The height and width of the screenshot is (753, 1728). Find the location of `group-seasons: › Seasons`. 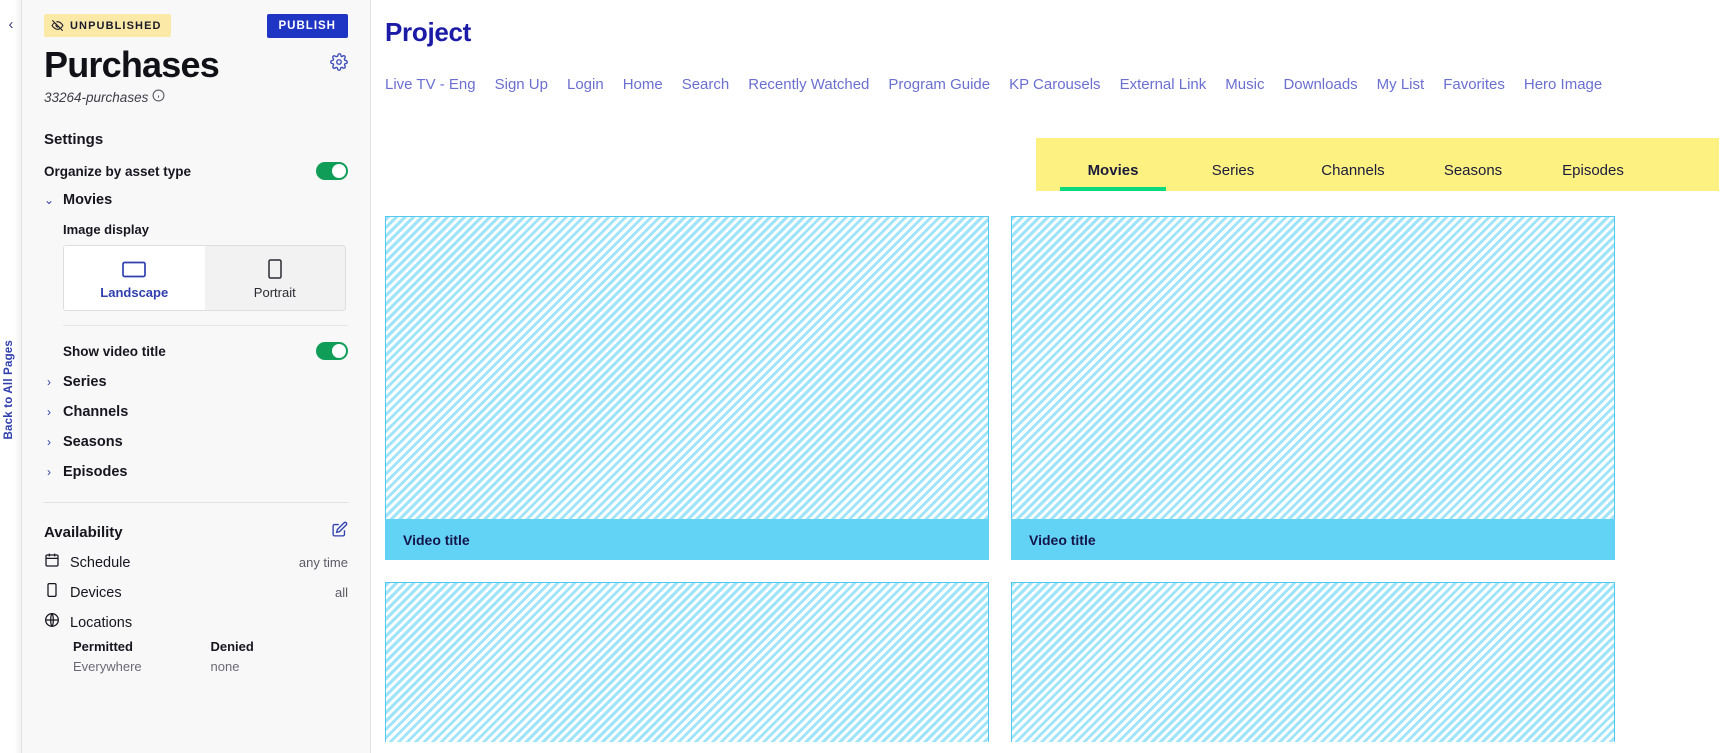

group-seasons: › Seasons is located at coordinates (196, 442).